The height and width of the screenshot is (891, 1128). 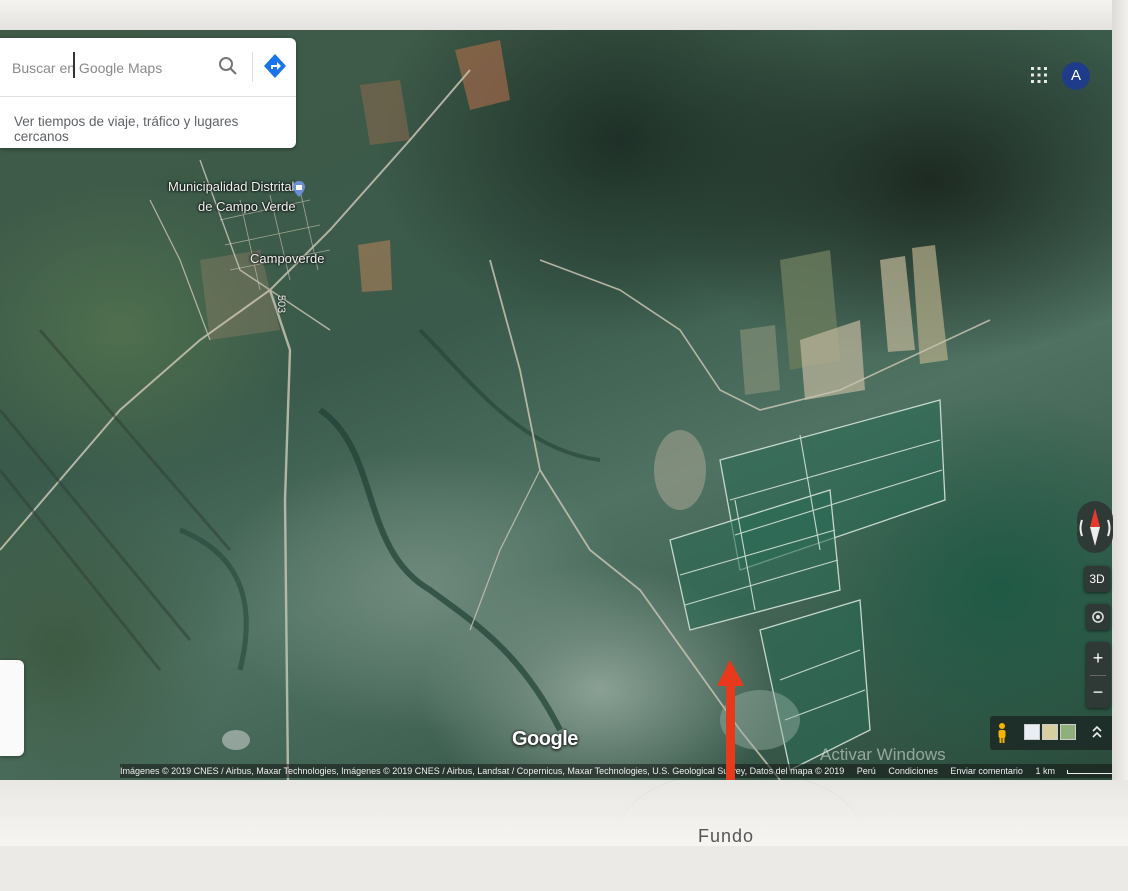 What do you see at coordinates (1068, 732) in the screenshot?
I see `satellite-layer-thumb` at bounding box center [1068, 732].